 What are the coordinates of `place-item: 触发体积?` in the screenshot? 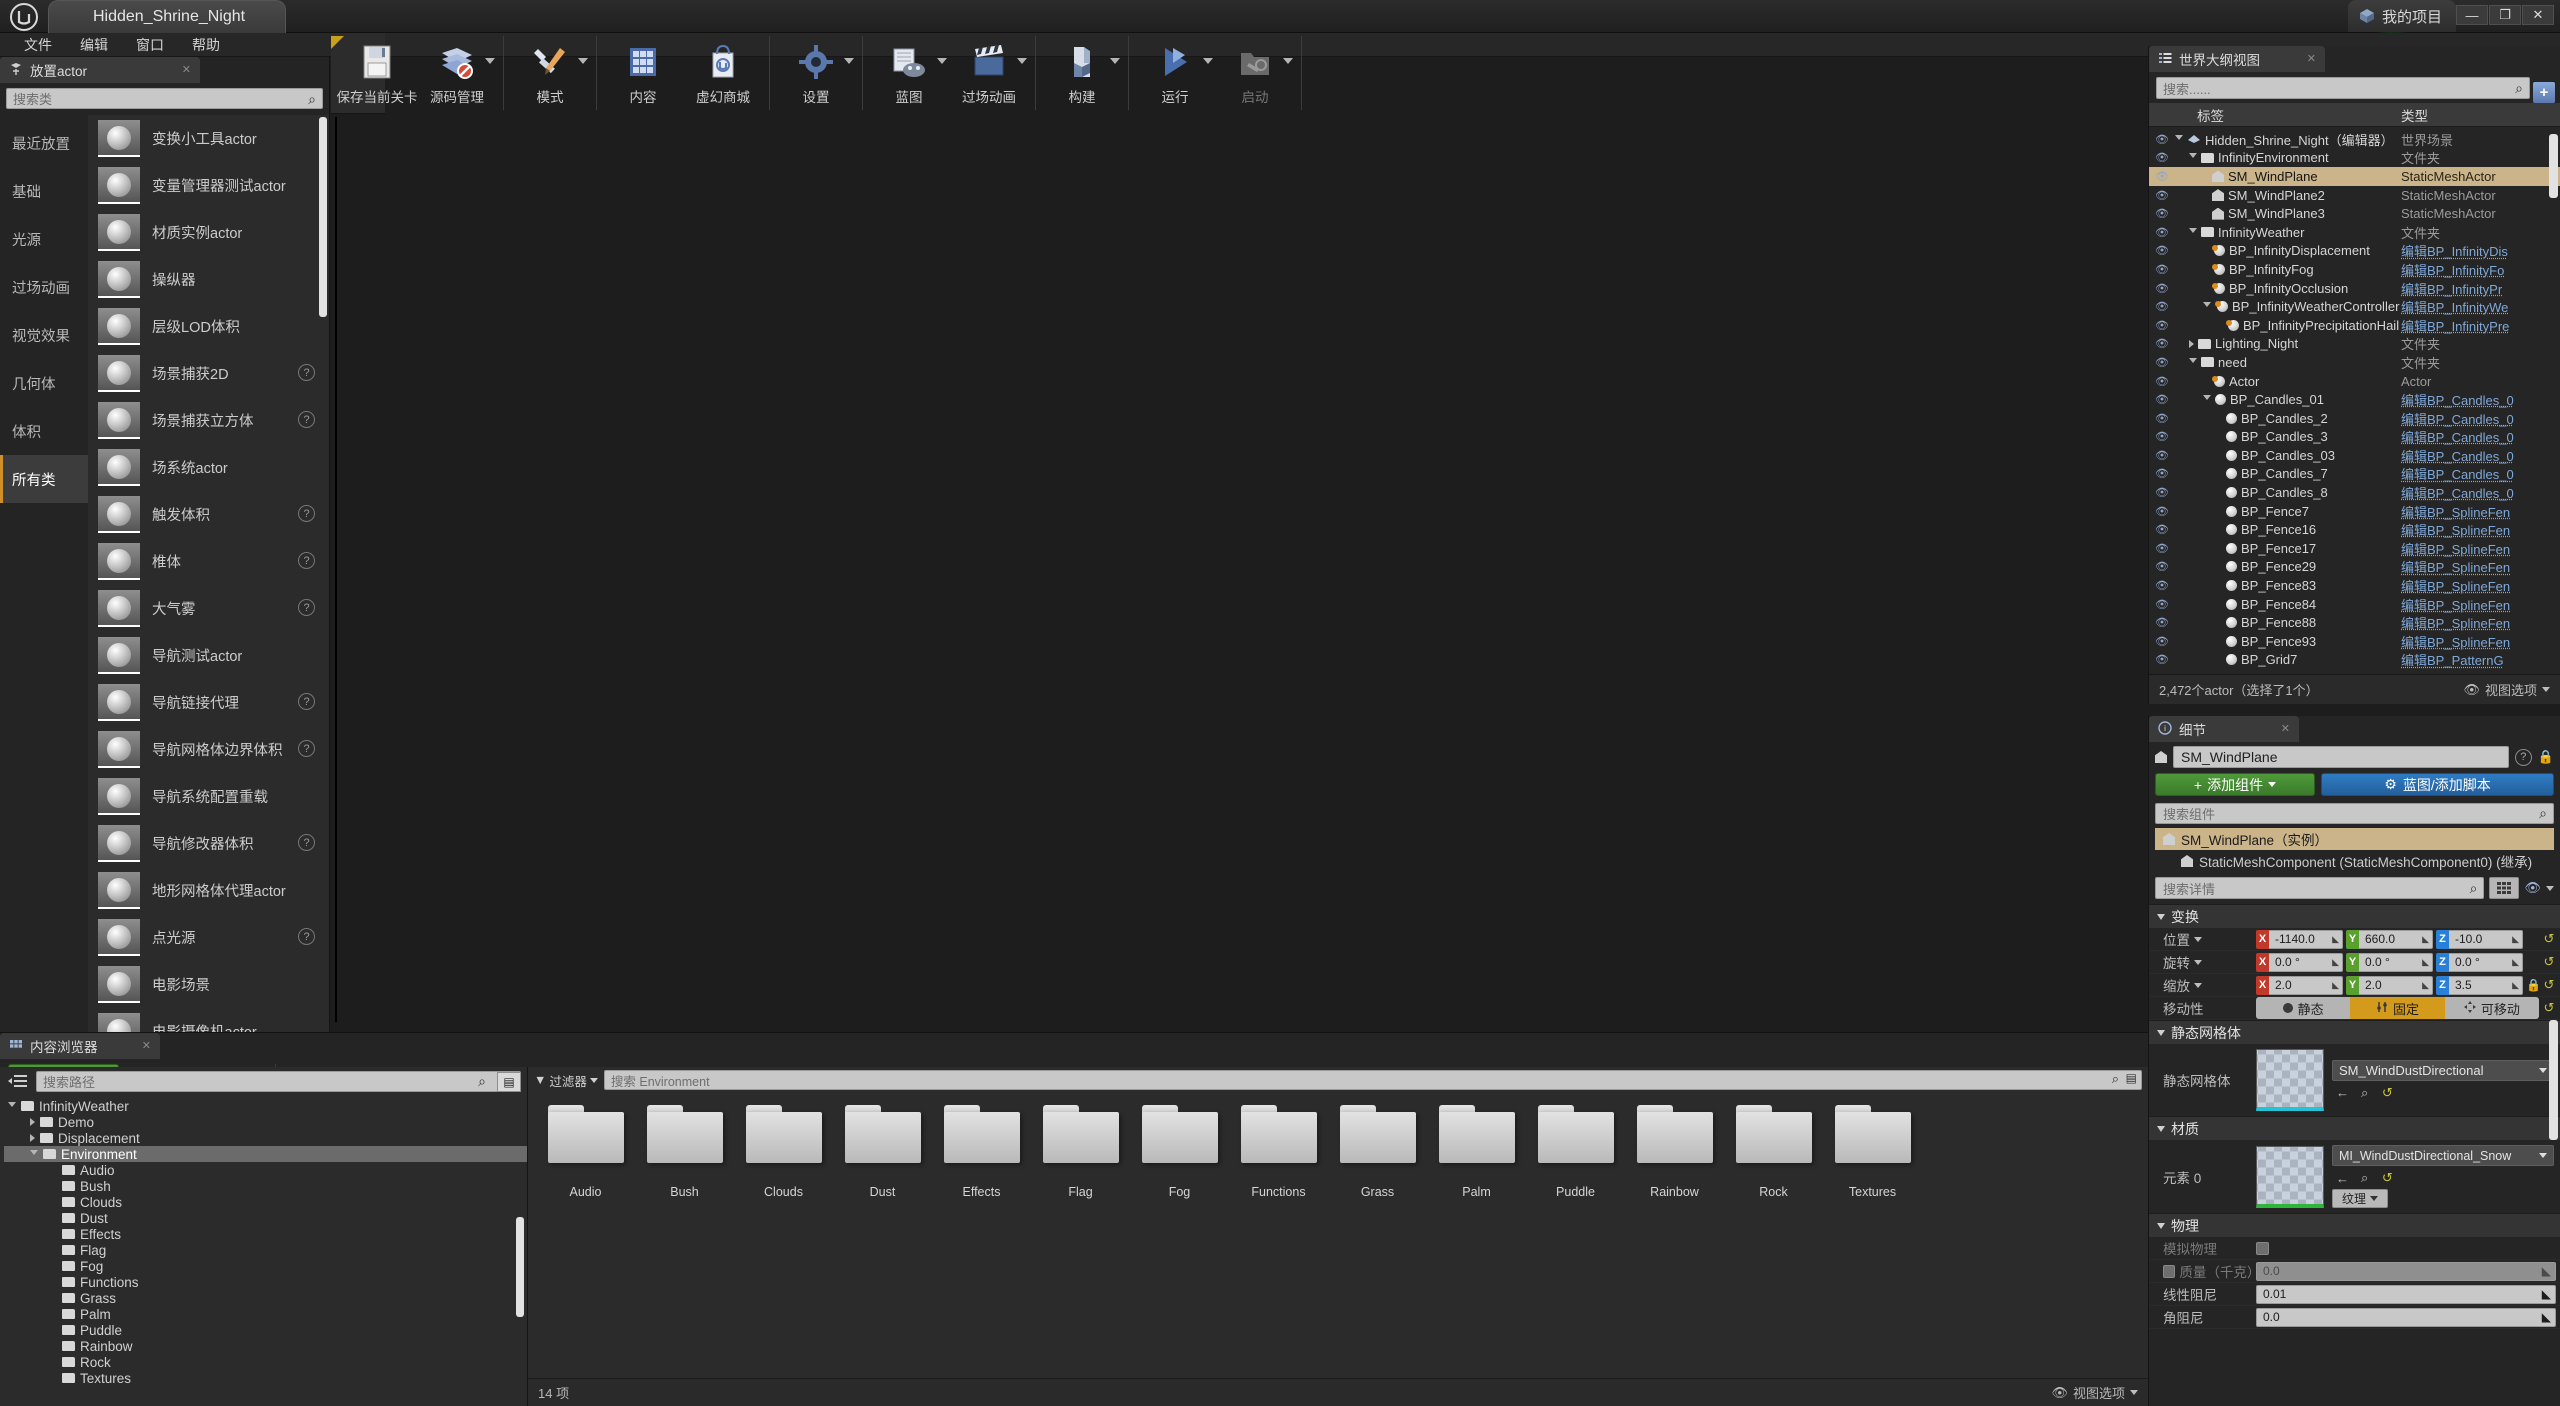 It's located at (208, 514).